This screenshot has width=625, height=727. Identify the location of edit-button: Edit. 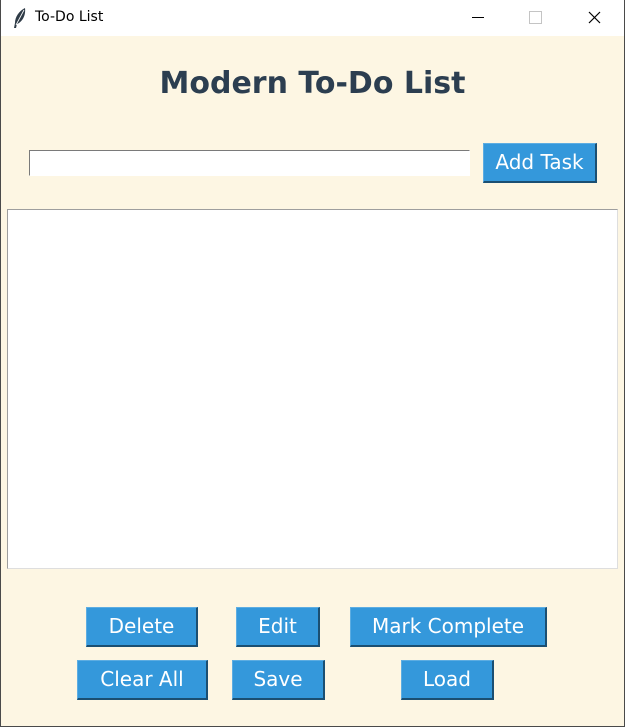
(278, 627).